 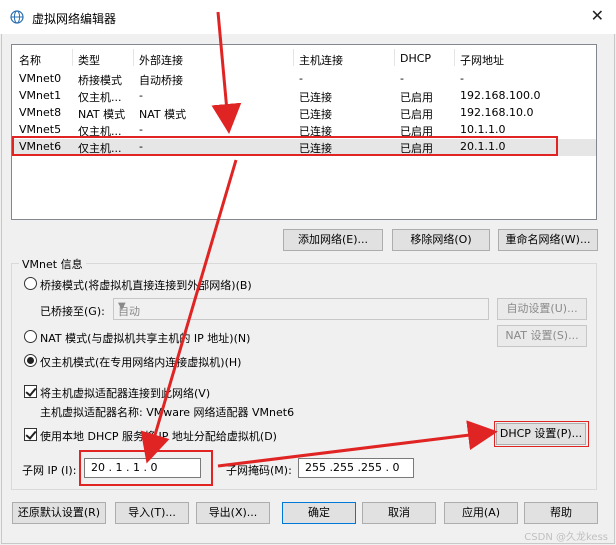 What do you see at coordinates (561, 513) in the screenshot?
I see `help-button: 帮助` at bounding box center [561, 513].